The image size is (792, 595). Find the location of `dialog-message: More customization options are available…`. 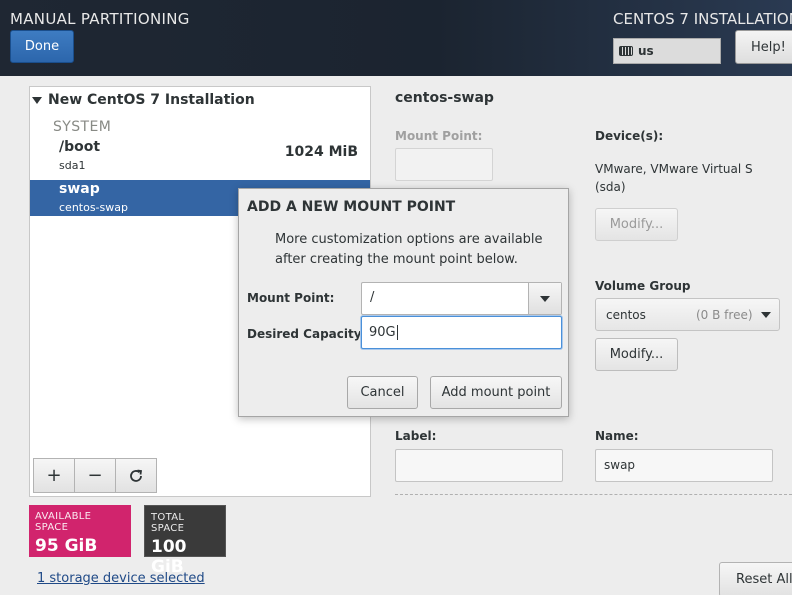

dialog-message: More customization options are available… is located at coordinates (409, 249).